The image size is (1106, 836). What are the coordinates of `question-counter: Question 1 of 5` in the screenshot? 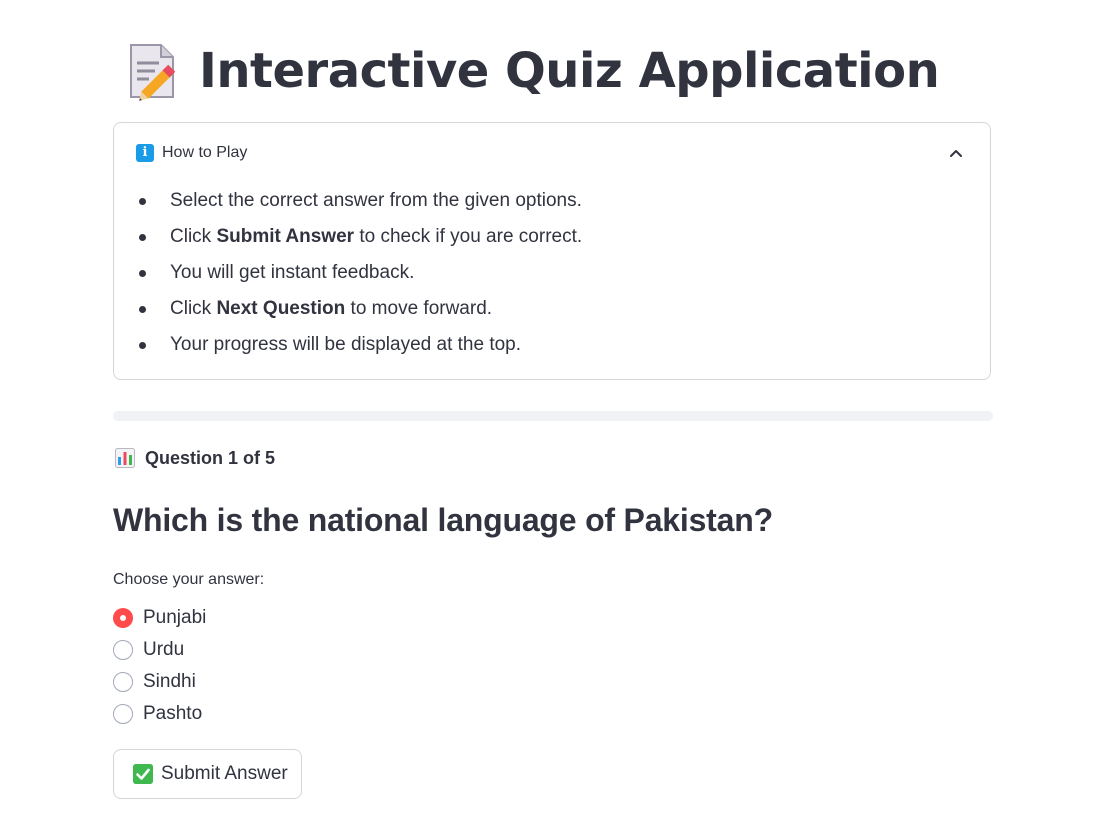 It's located at (195, 458).